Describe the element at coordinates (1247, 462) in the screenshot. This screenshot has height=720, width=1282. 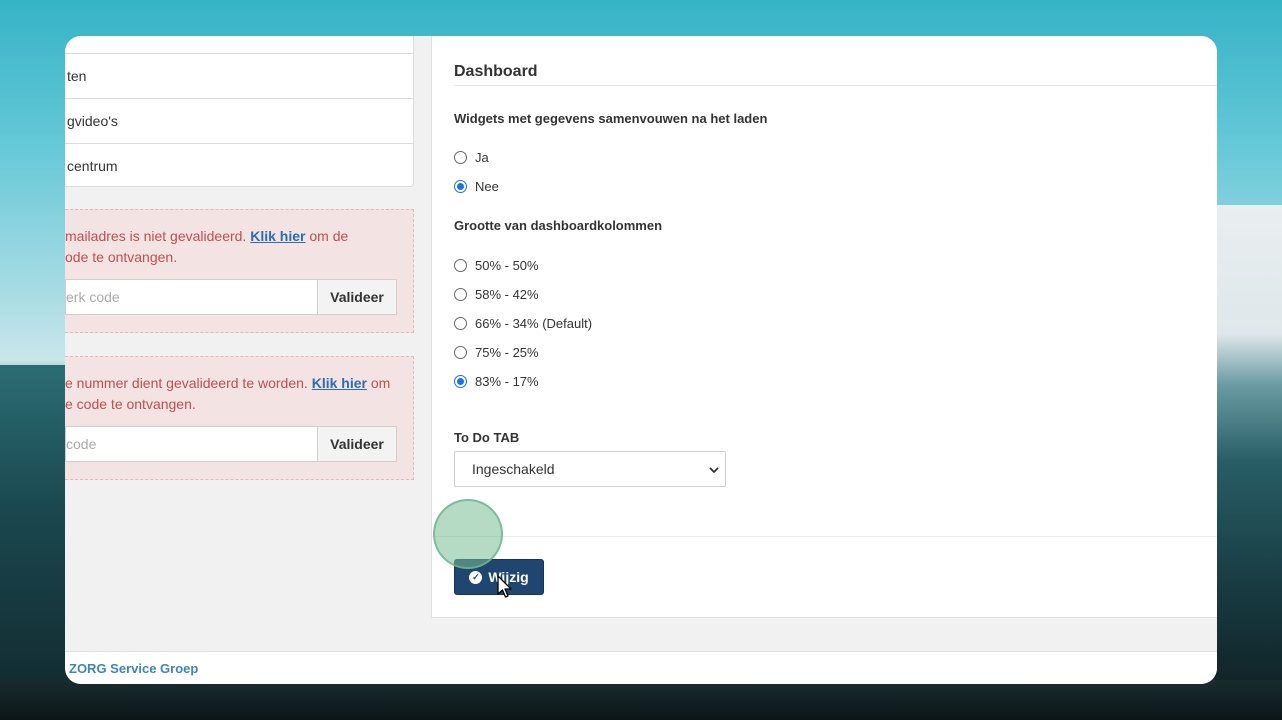
I see `background-clouds-right` at that location.